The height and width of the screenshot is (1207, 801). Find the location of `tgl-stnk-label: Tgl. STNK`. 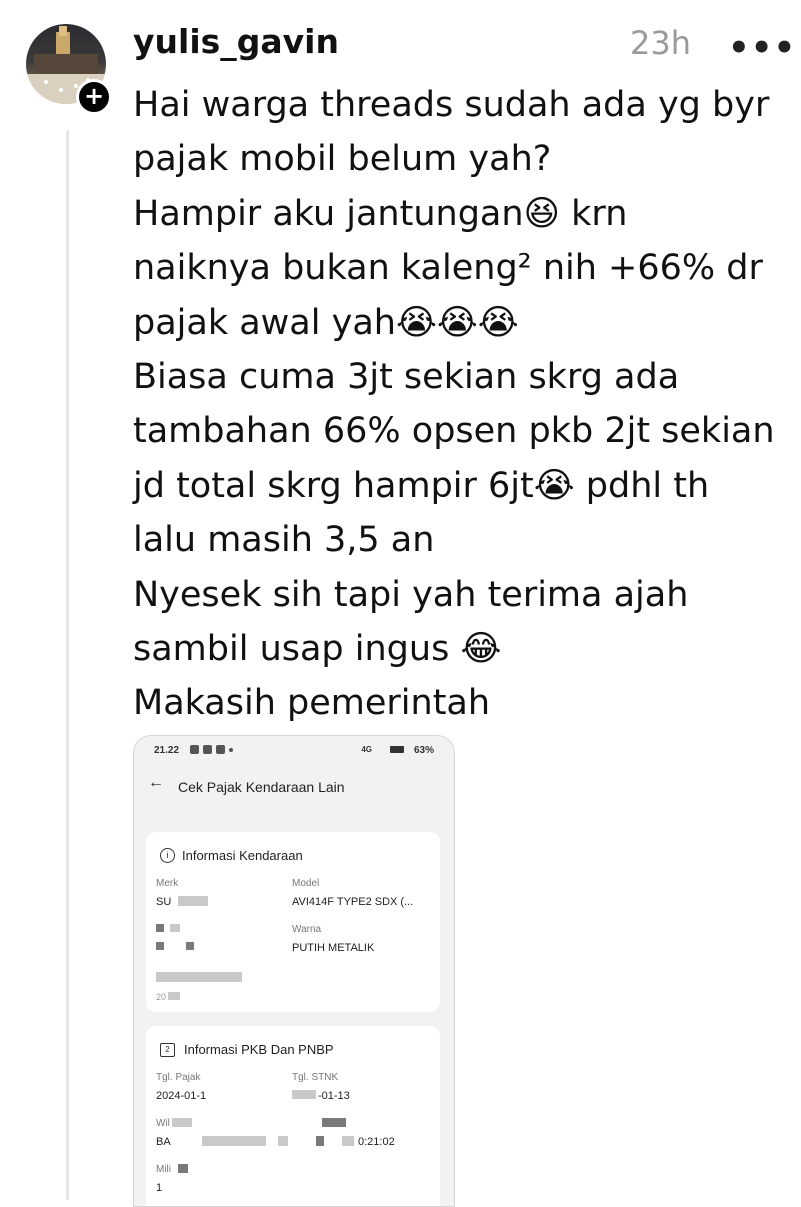

tgl-stnk-label: Tgl. STNK is located at coordinates (315, 1077).